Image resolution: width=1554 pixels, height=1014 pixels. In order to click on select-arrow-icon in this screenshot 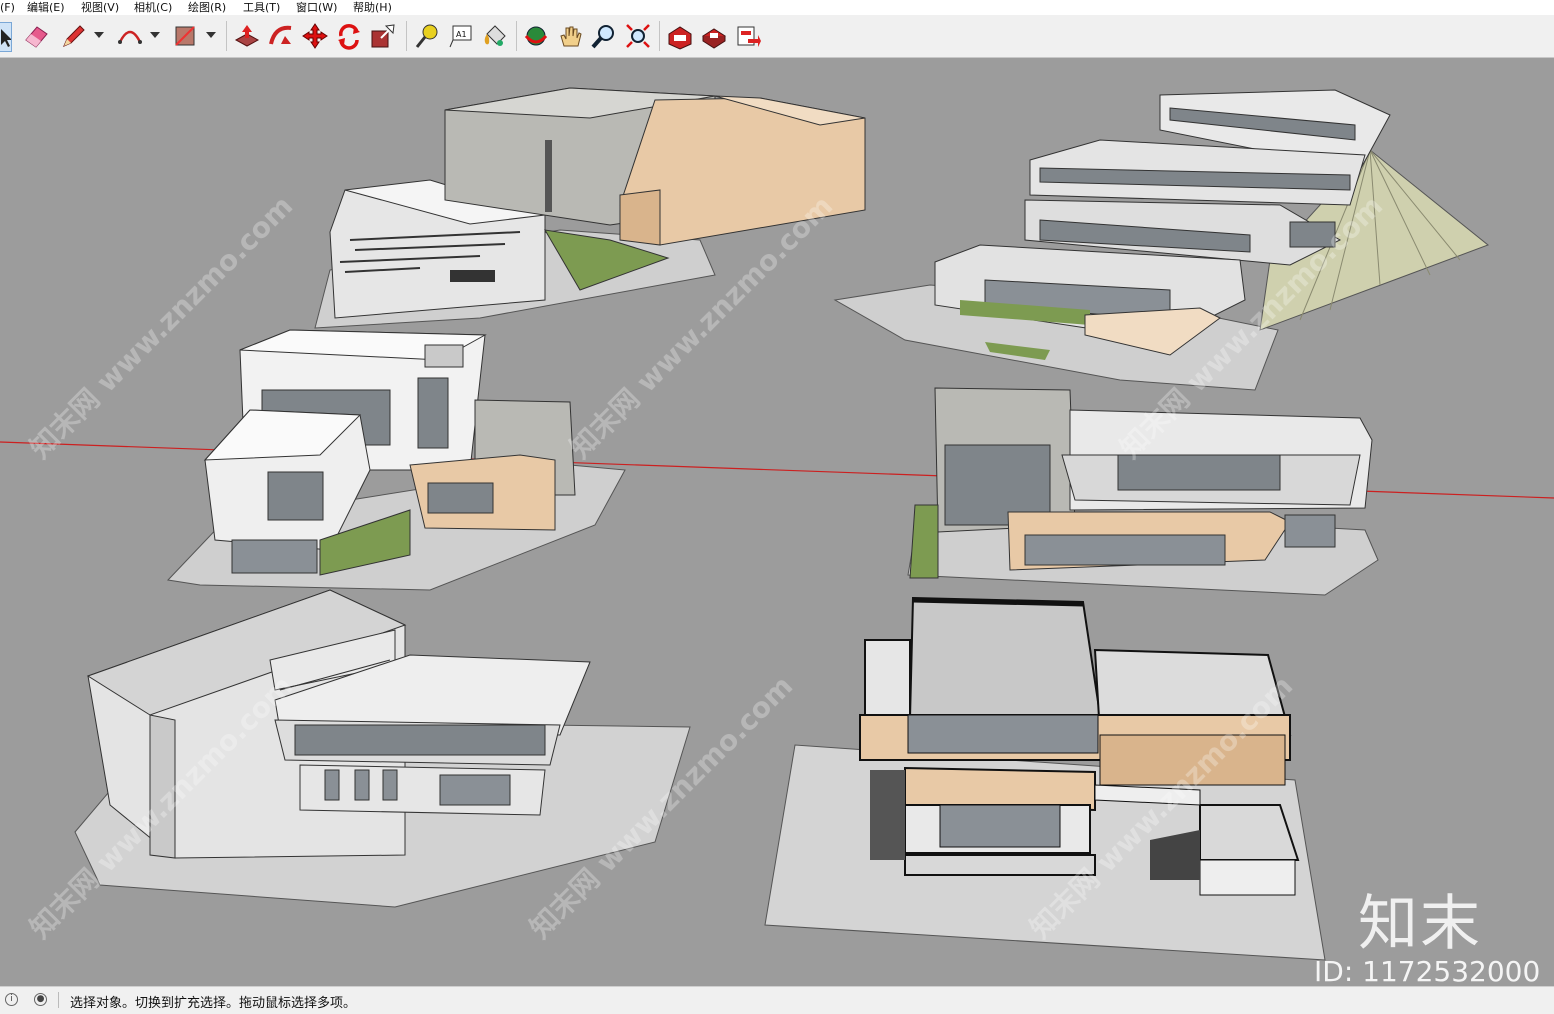, I will do `click(6, 38)`.